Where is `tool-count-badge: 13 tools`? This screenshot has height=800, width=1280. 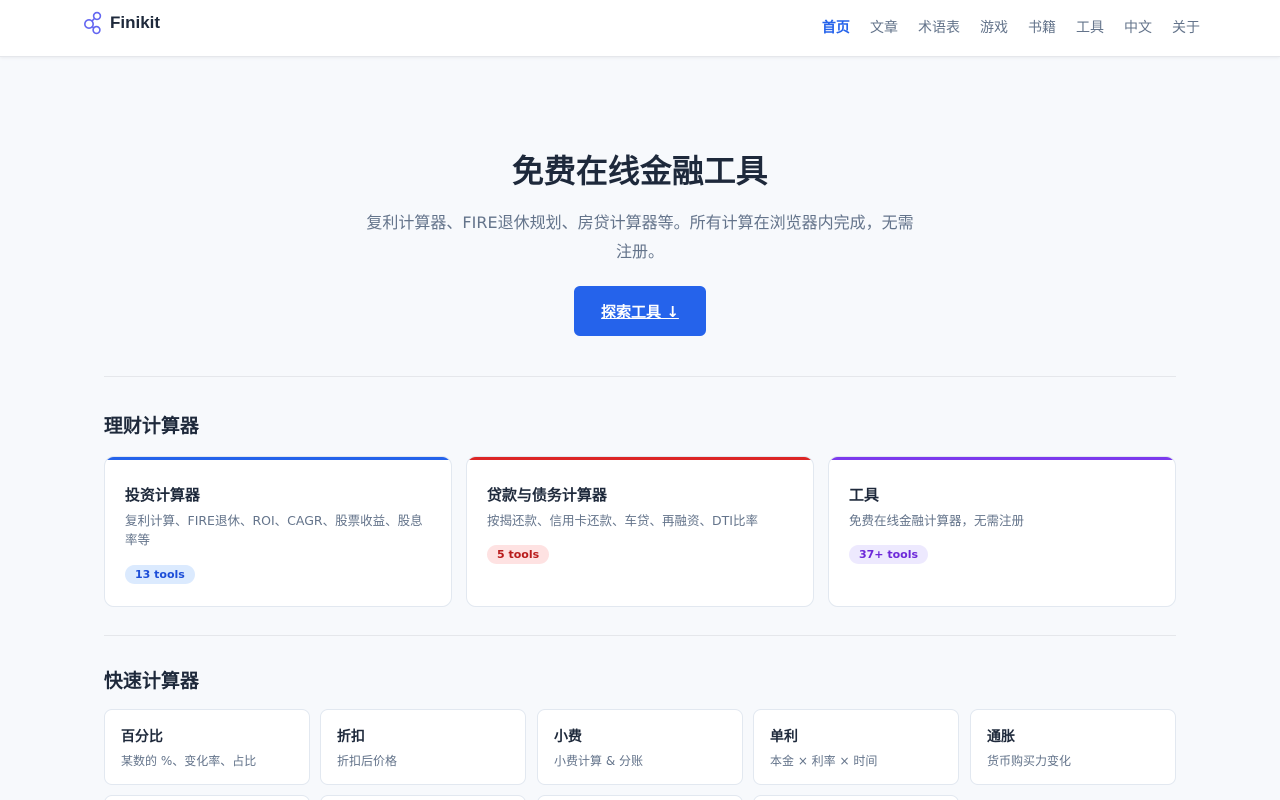
tool-count-badge: 13 tools is located at coordinates (160, 574).